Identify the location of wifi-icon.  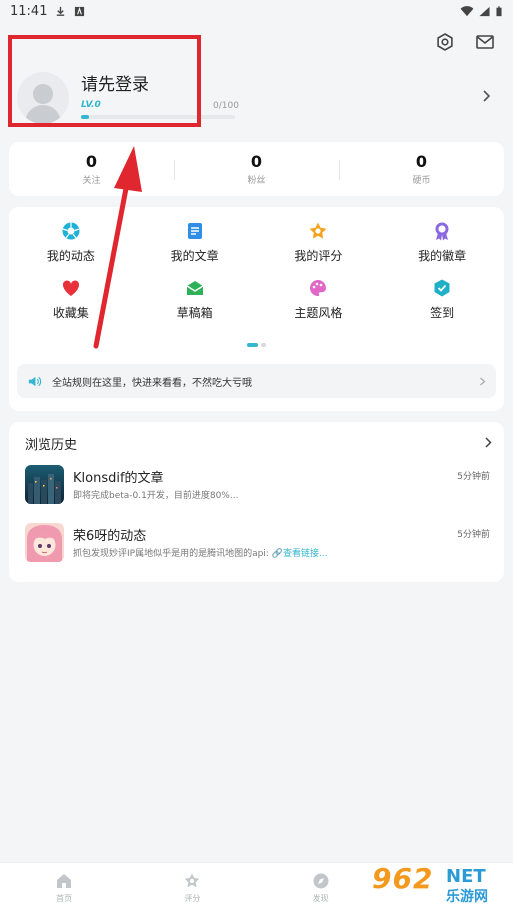
(467, 10).